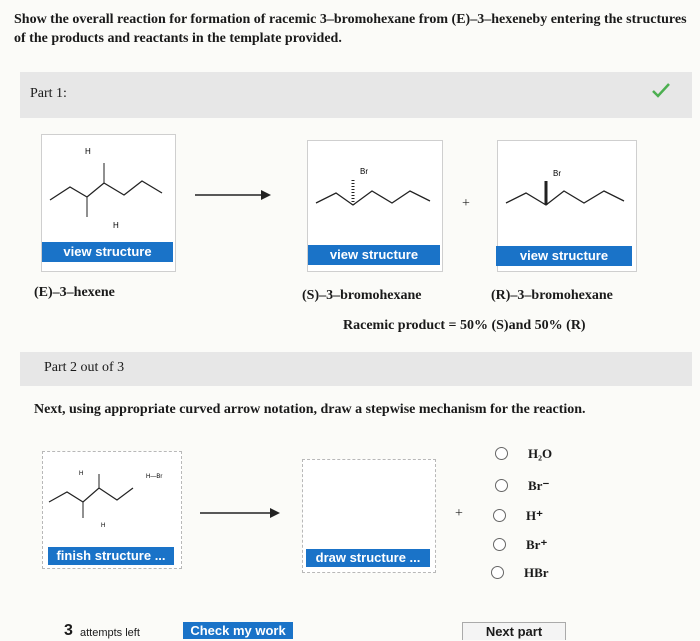 The image size is (700, 641). Describe the element at coordinates (116, 225) in the screenshot. I see `atom-h-bottom: H` at that location.